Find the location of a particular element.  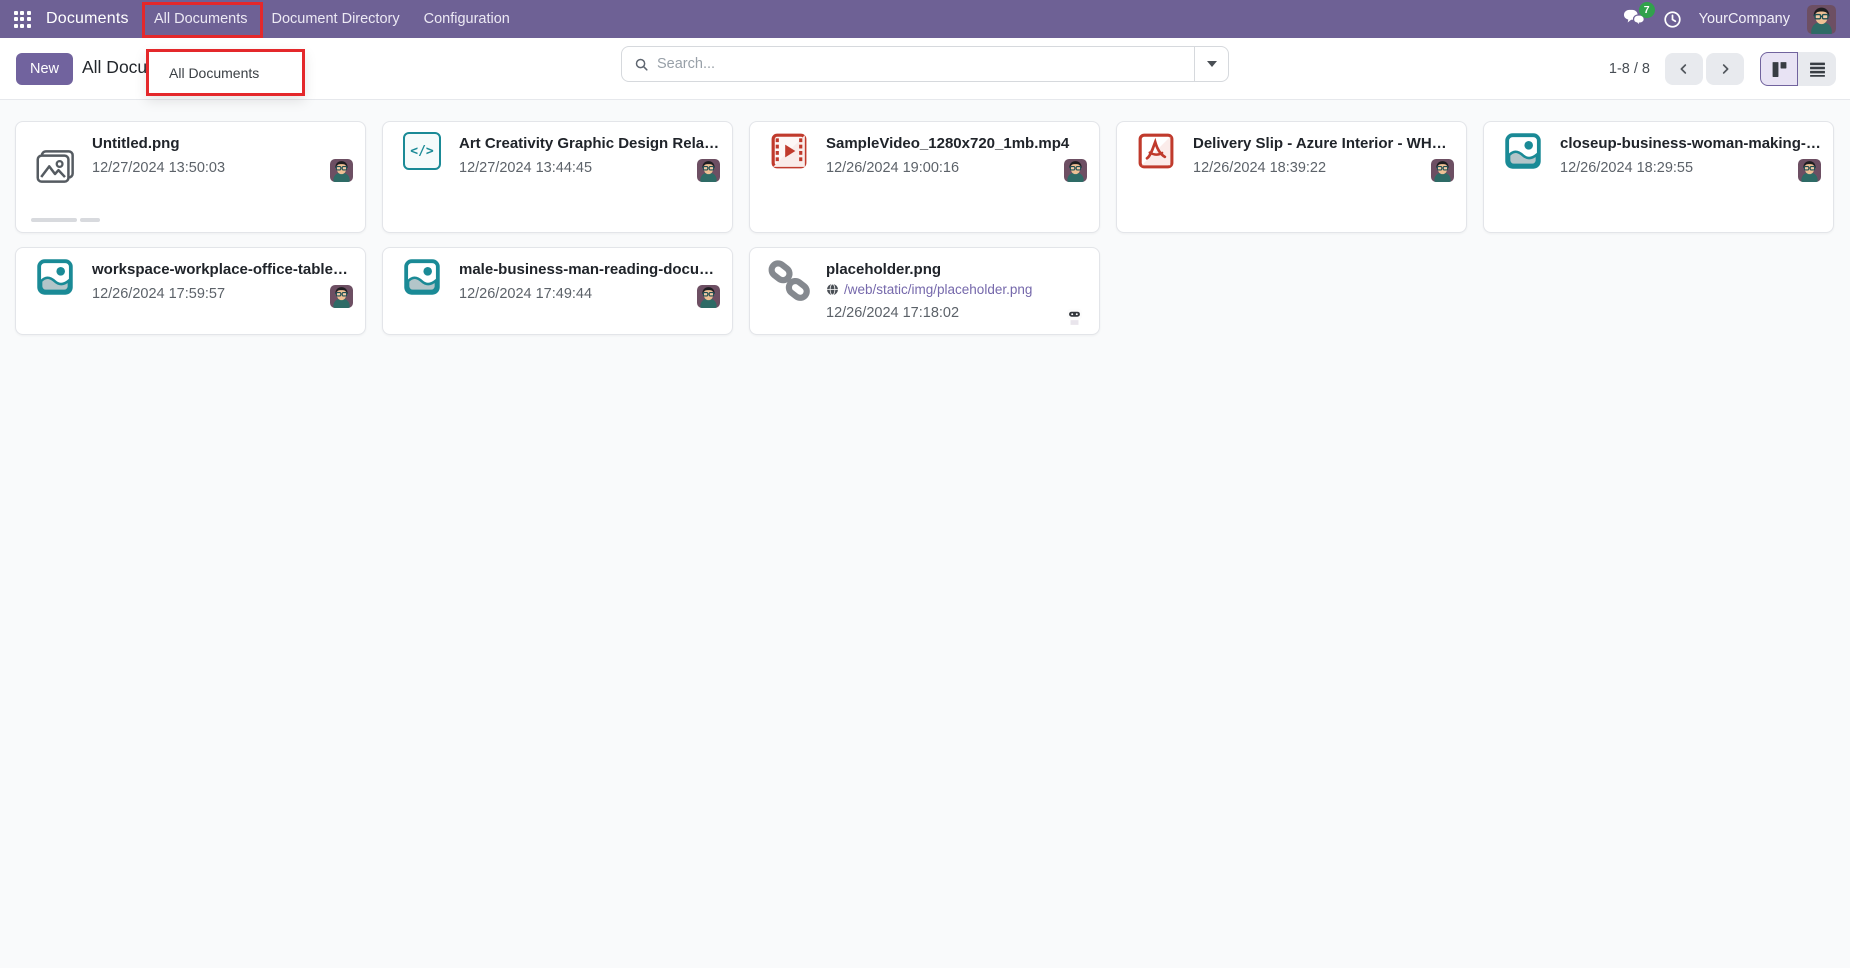

pdf-icon is located at coordinates (1156, 156).